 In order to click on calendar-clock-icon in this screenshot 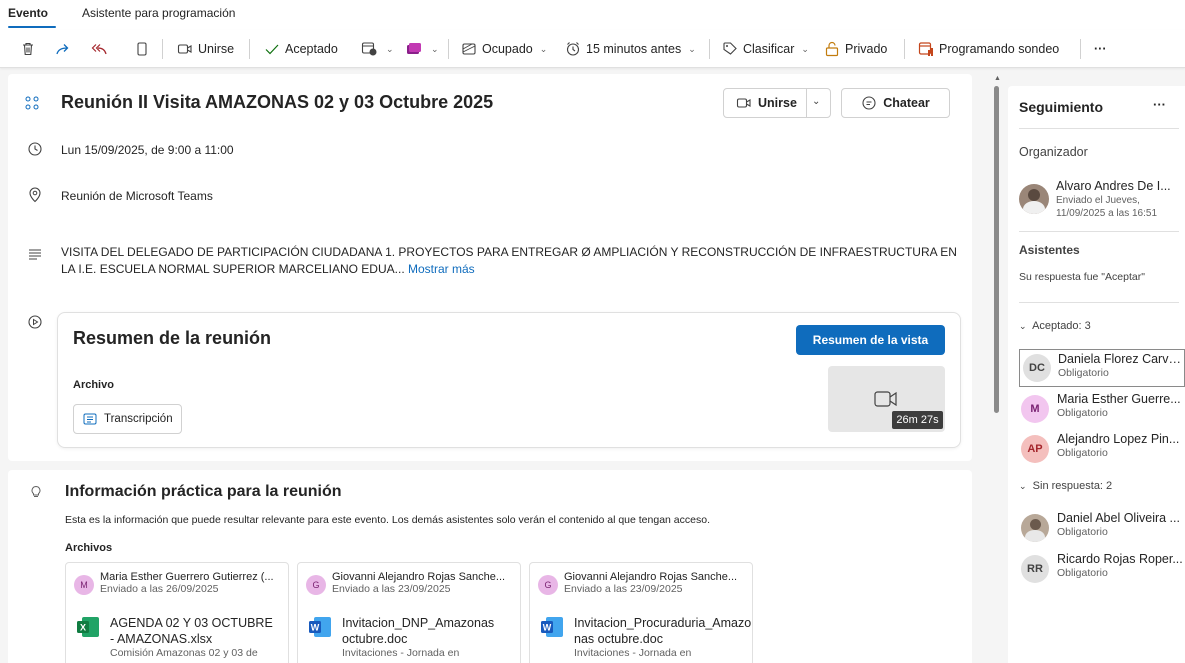, I will do `click(369, 49)`.